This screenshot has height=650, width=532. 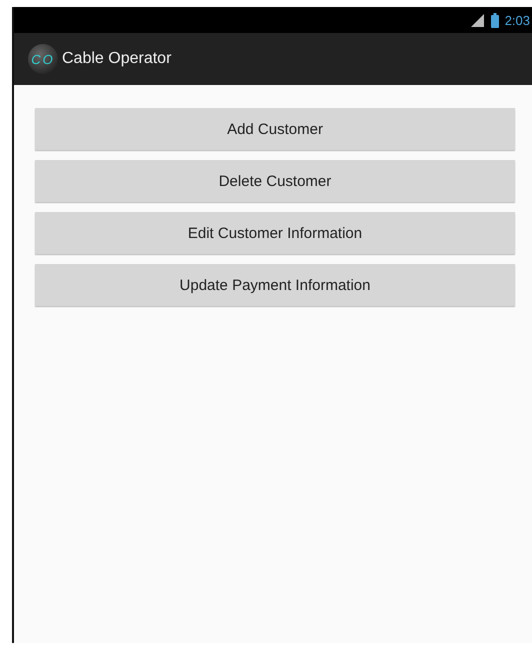 I want to click on menu-button: Edit Customer Information, so click(x=275, y=233).